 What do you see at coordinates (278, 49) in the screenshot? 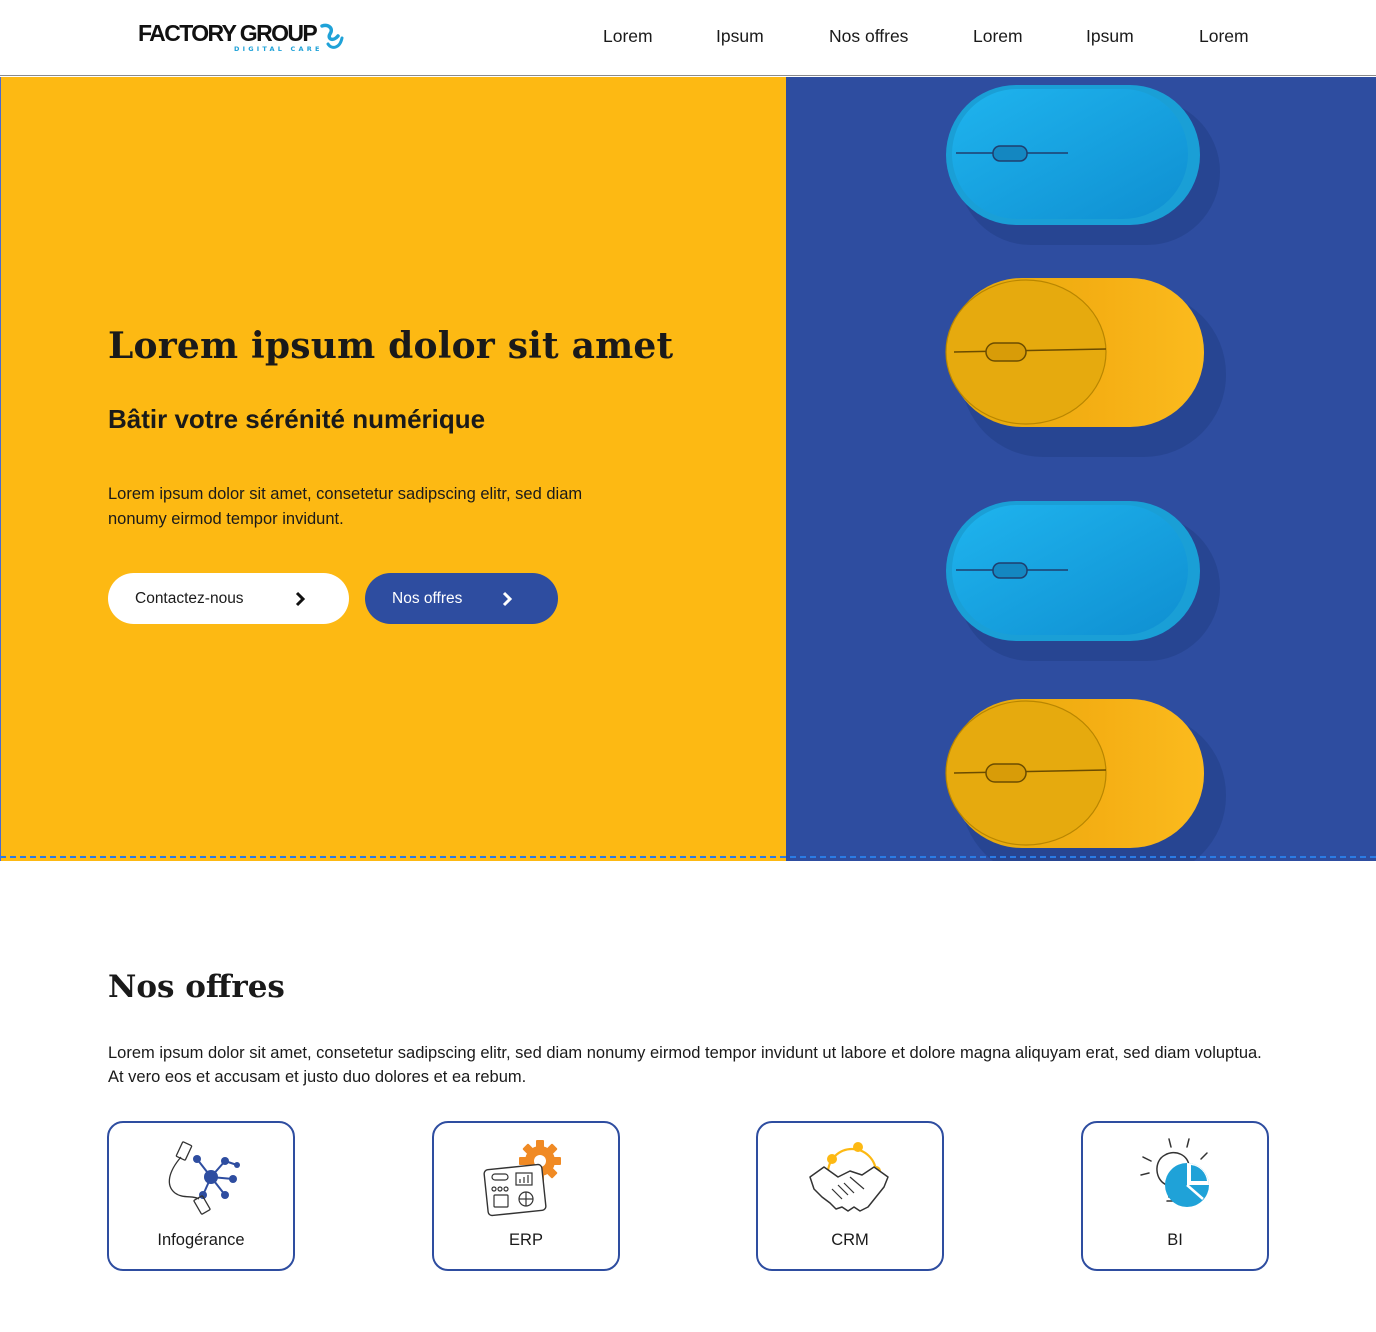
I see `logo-tagline: DIGITAL CARE` at bounding box center [278, 49].